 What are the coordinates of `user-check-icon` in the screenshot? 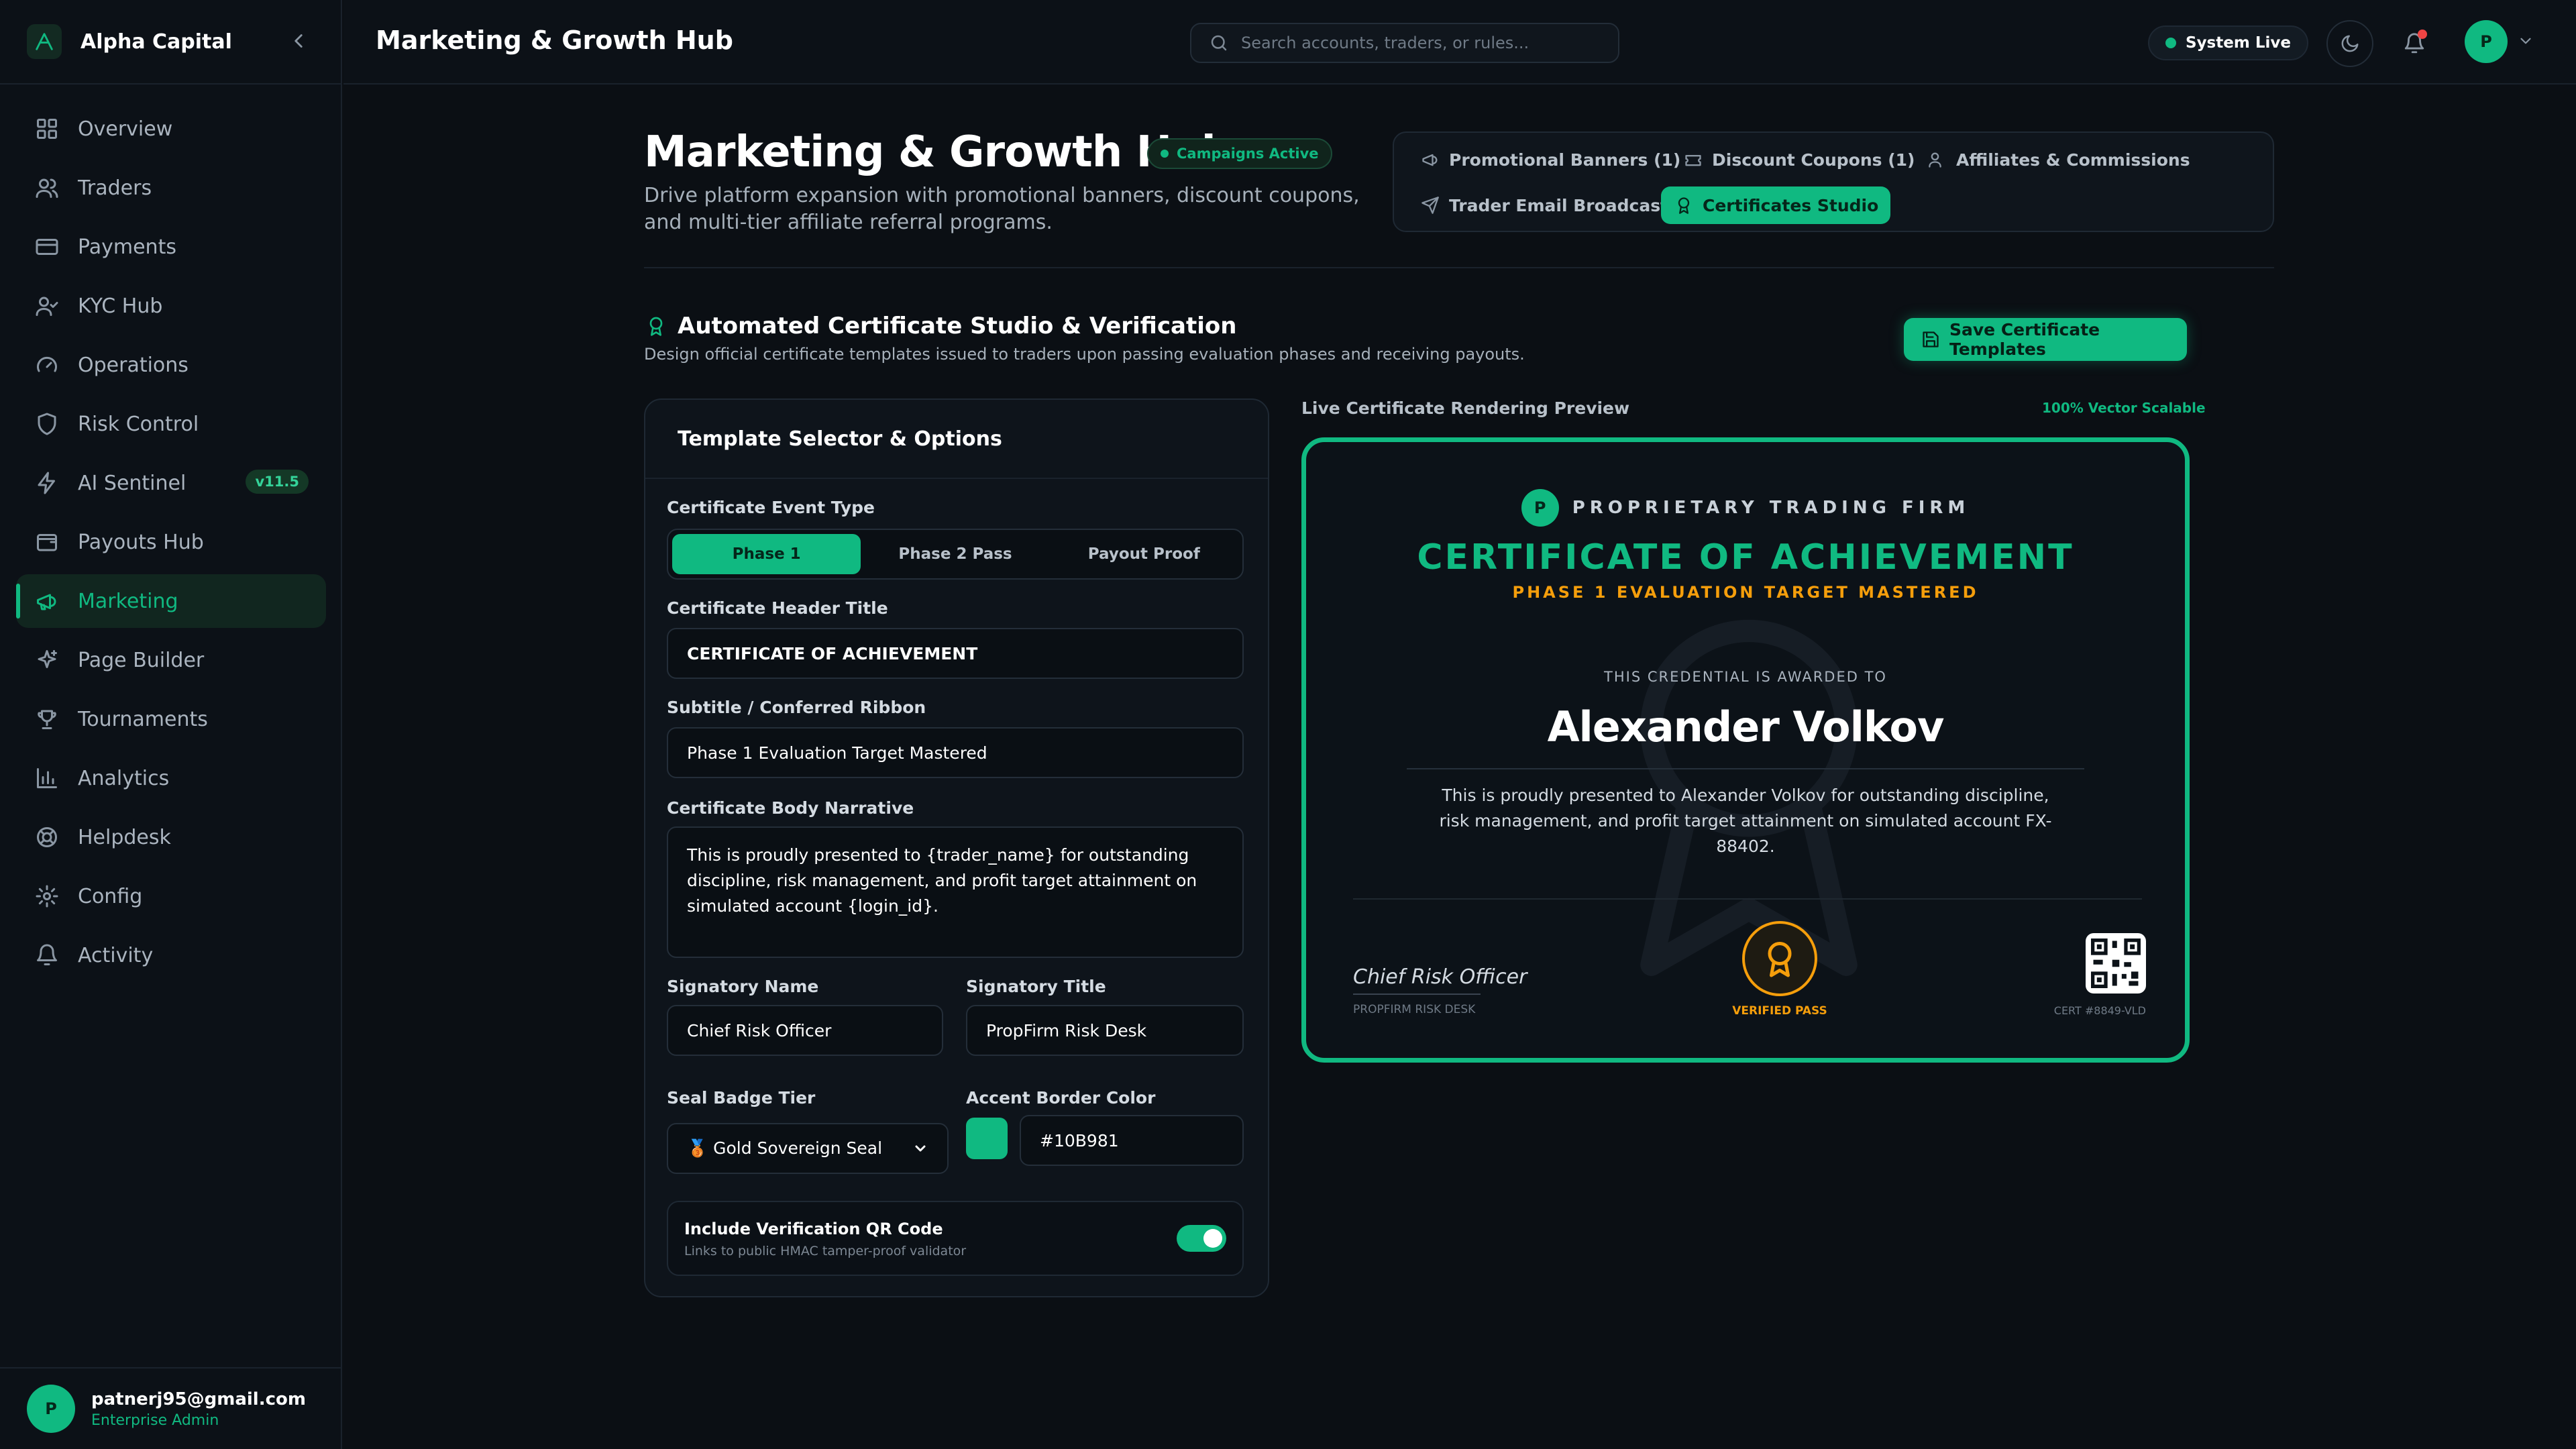 It's located at (47, 305).